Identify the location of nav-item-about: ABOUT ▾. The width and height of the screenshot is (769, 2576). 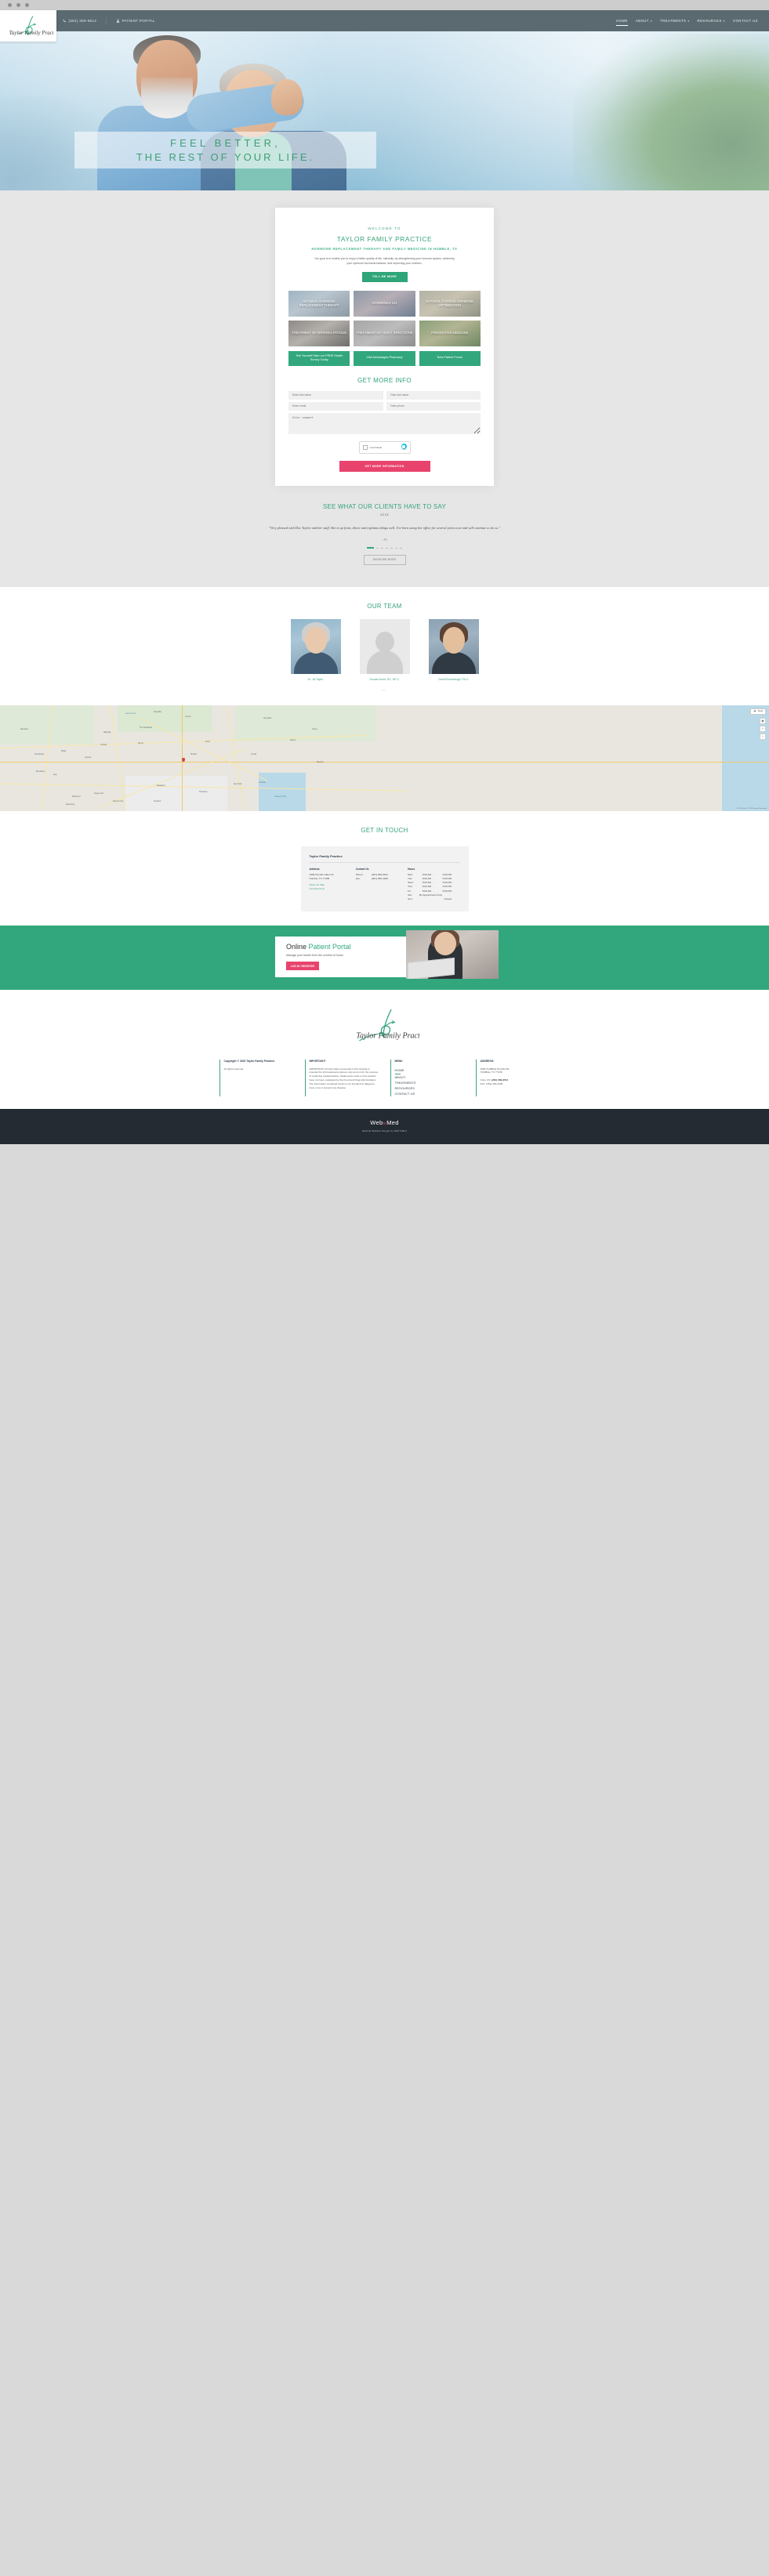
(644, 20).